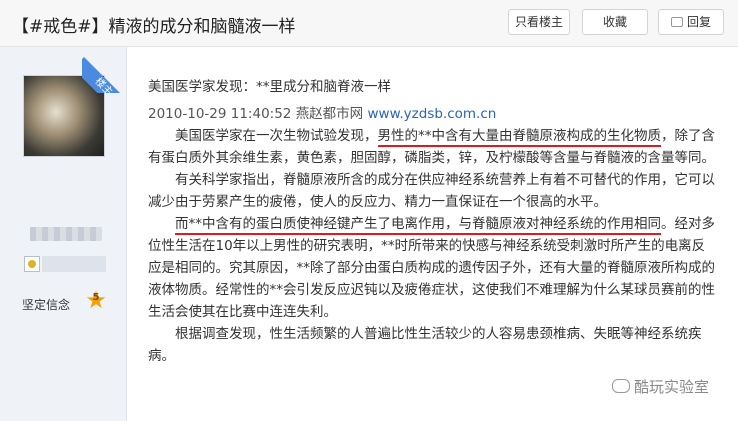 This screenshot has width=738, height=421. What do you see at coordinates (672, 387) in the screenshot?
I see `watermark-text: 酷玩实验室` at bounding box center [672, 387].